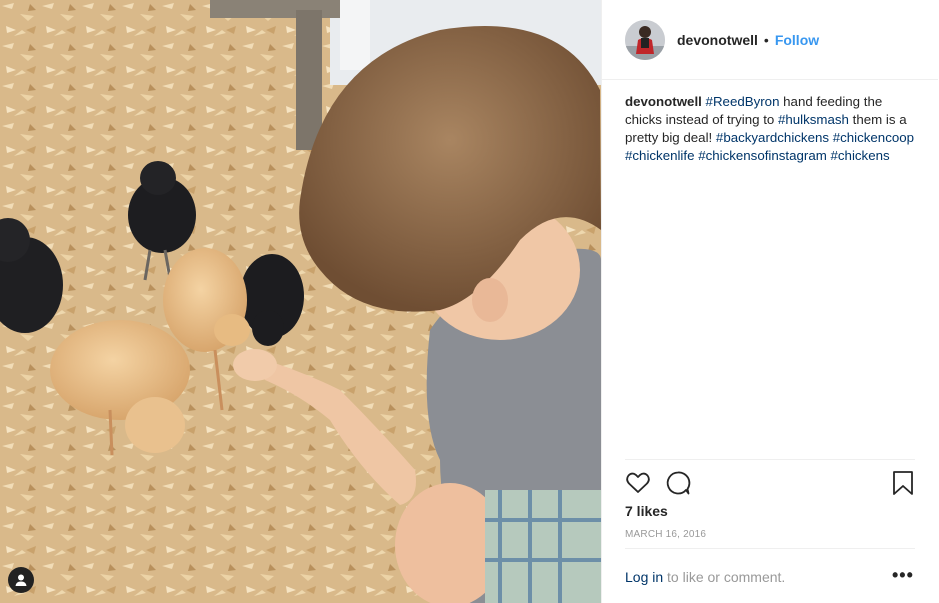  I want to click on avatar-image, so click(645, 39).